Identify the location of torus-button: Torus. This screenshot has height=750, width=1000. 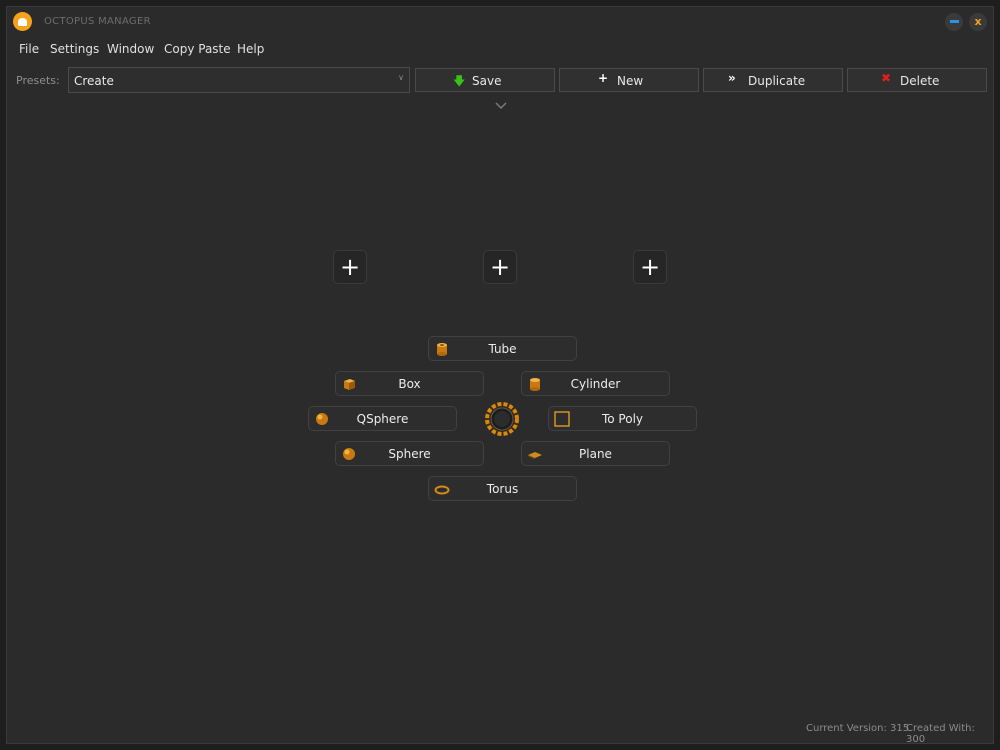
(502, 488).